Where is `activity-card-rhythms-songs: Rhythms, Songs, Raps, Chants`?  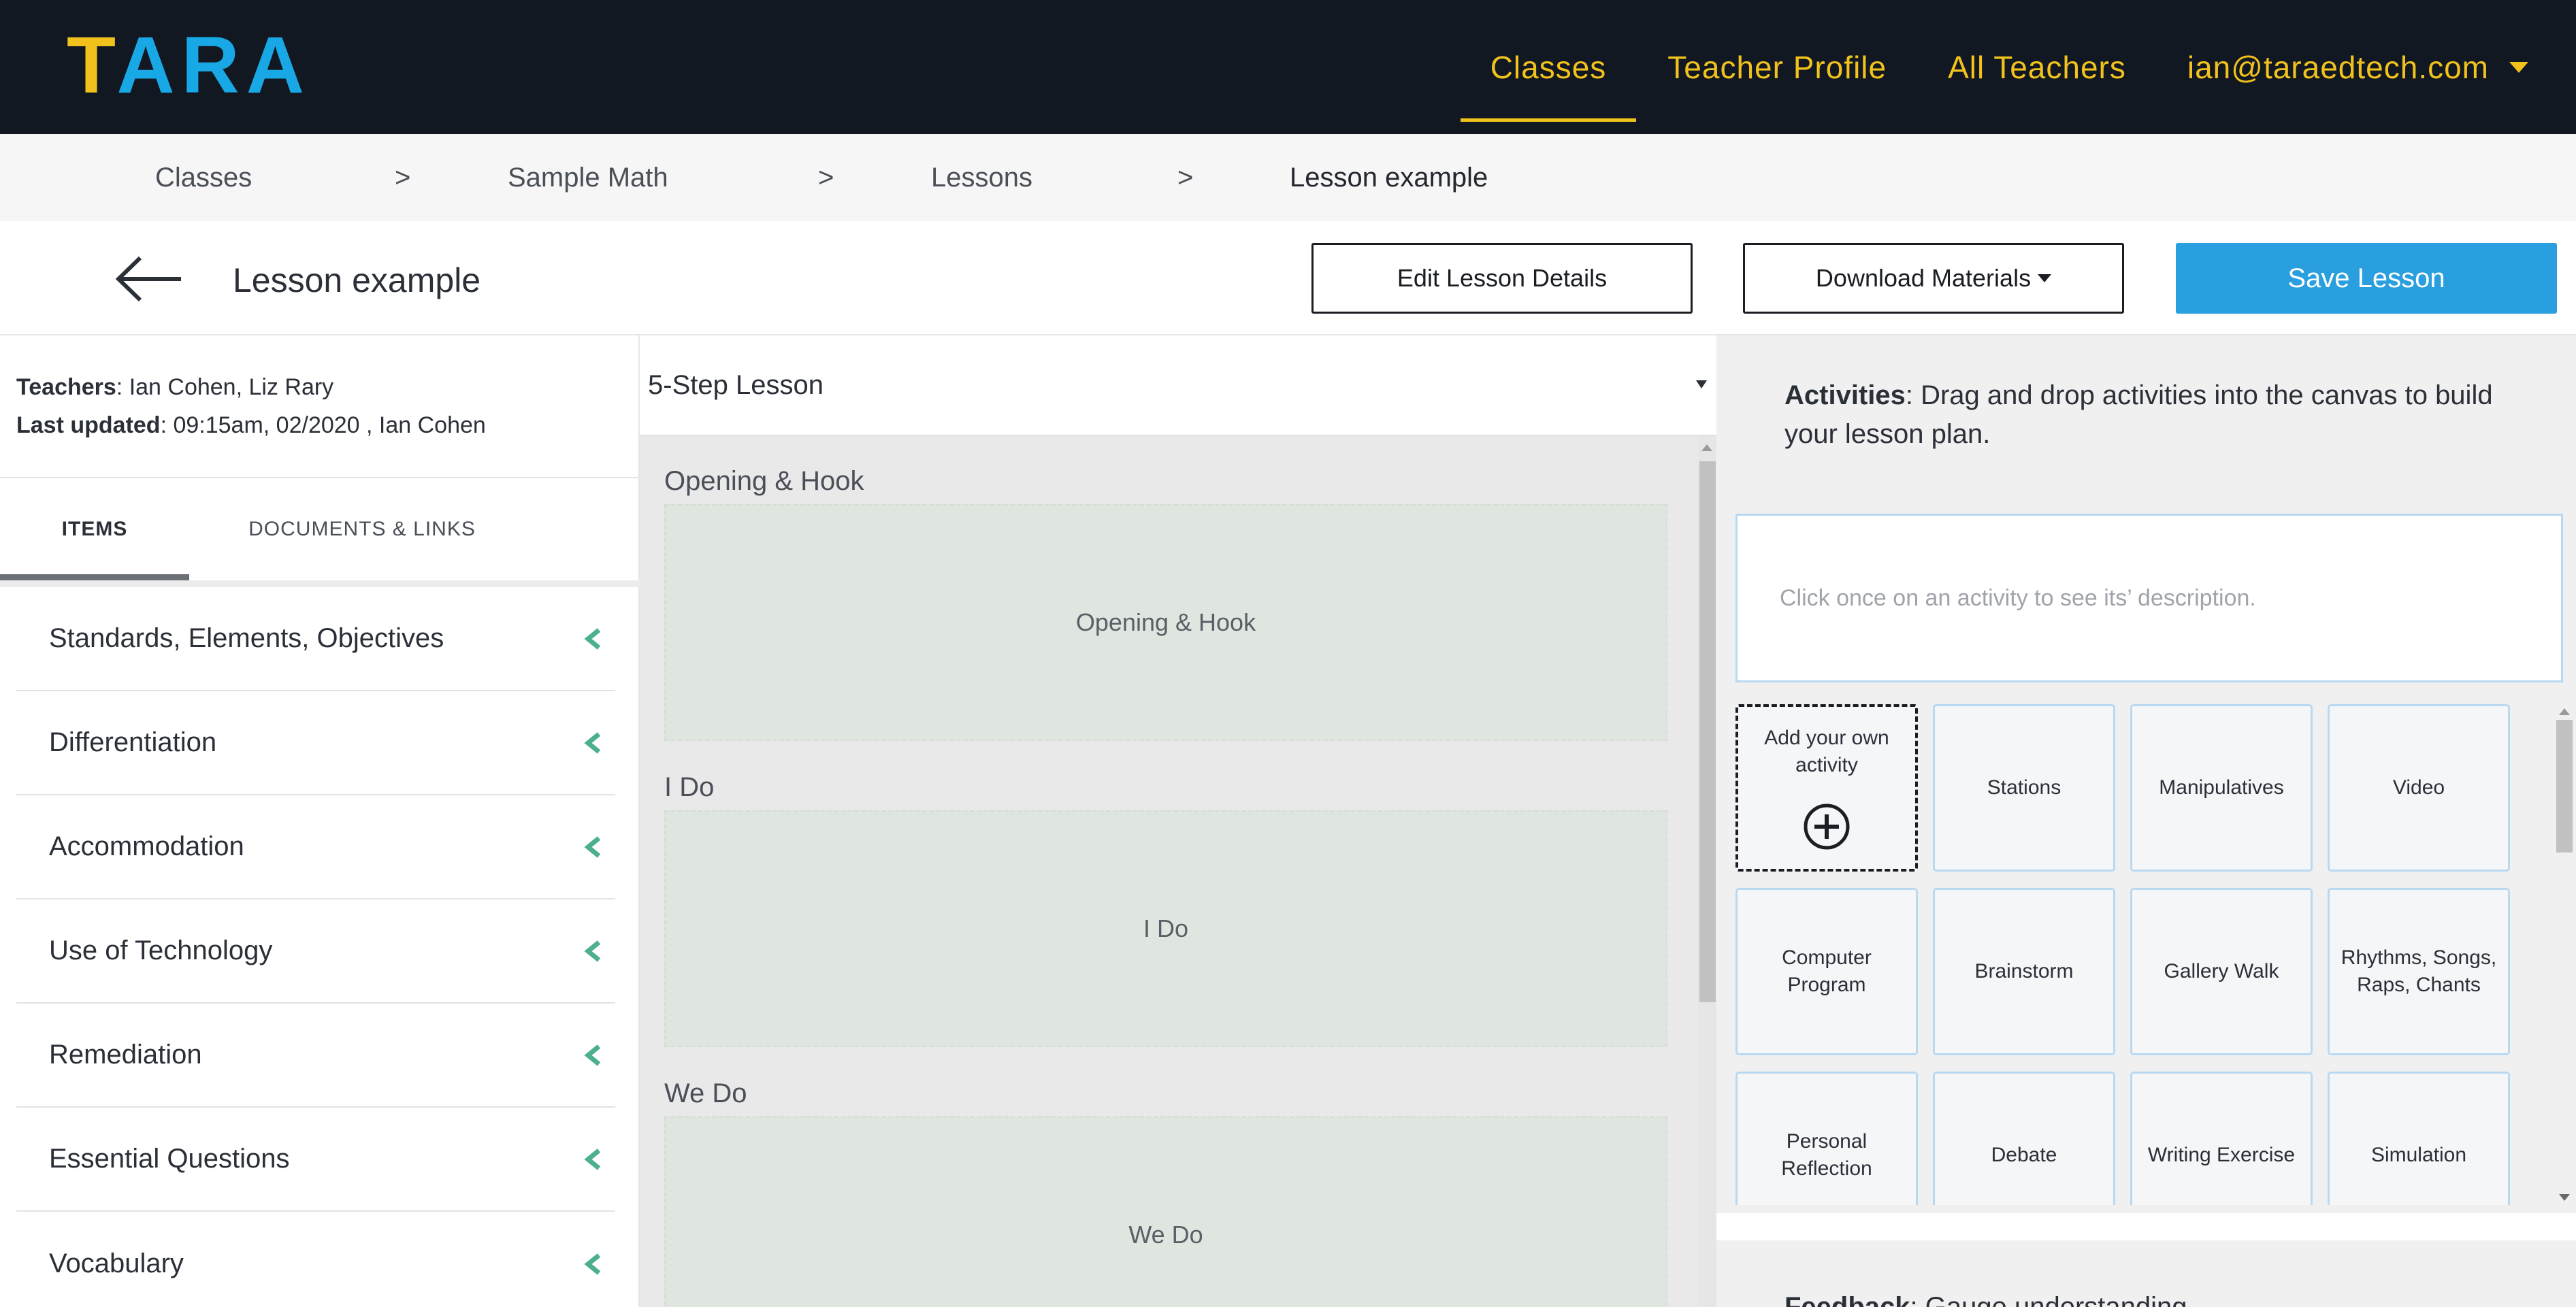
activity-card-rhythms-songs: Rhythms, Songs, Raps, Chants is located at coordinates (2419, 972).